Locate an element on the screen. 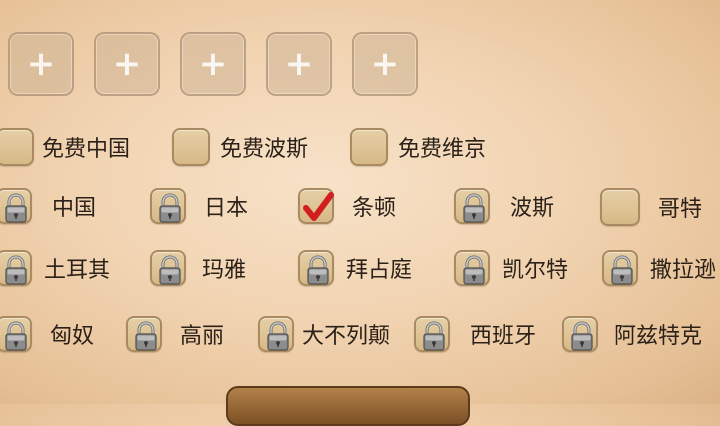 The image size is (720, 426). civ-persians: 波斯 is located at coordinates (504, 206).